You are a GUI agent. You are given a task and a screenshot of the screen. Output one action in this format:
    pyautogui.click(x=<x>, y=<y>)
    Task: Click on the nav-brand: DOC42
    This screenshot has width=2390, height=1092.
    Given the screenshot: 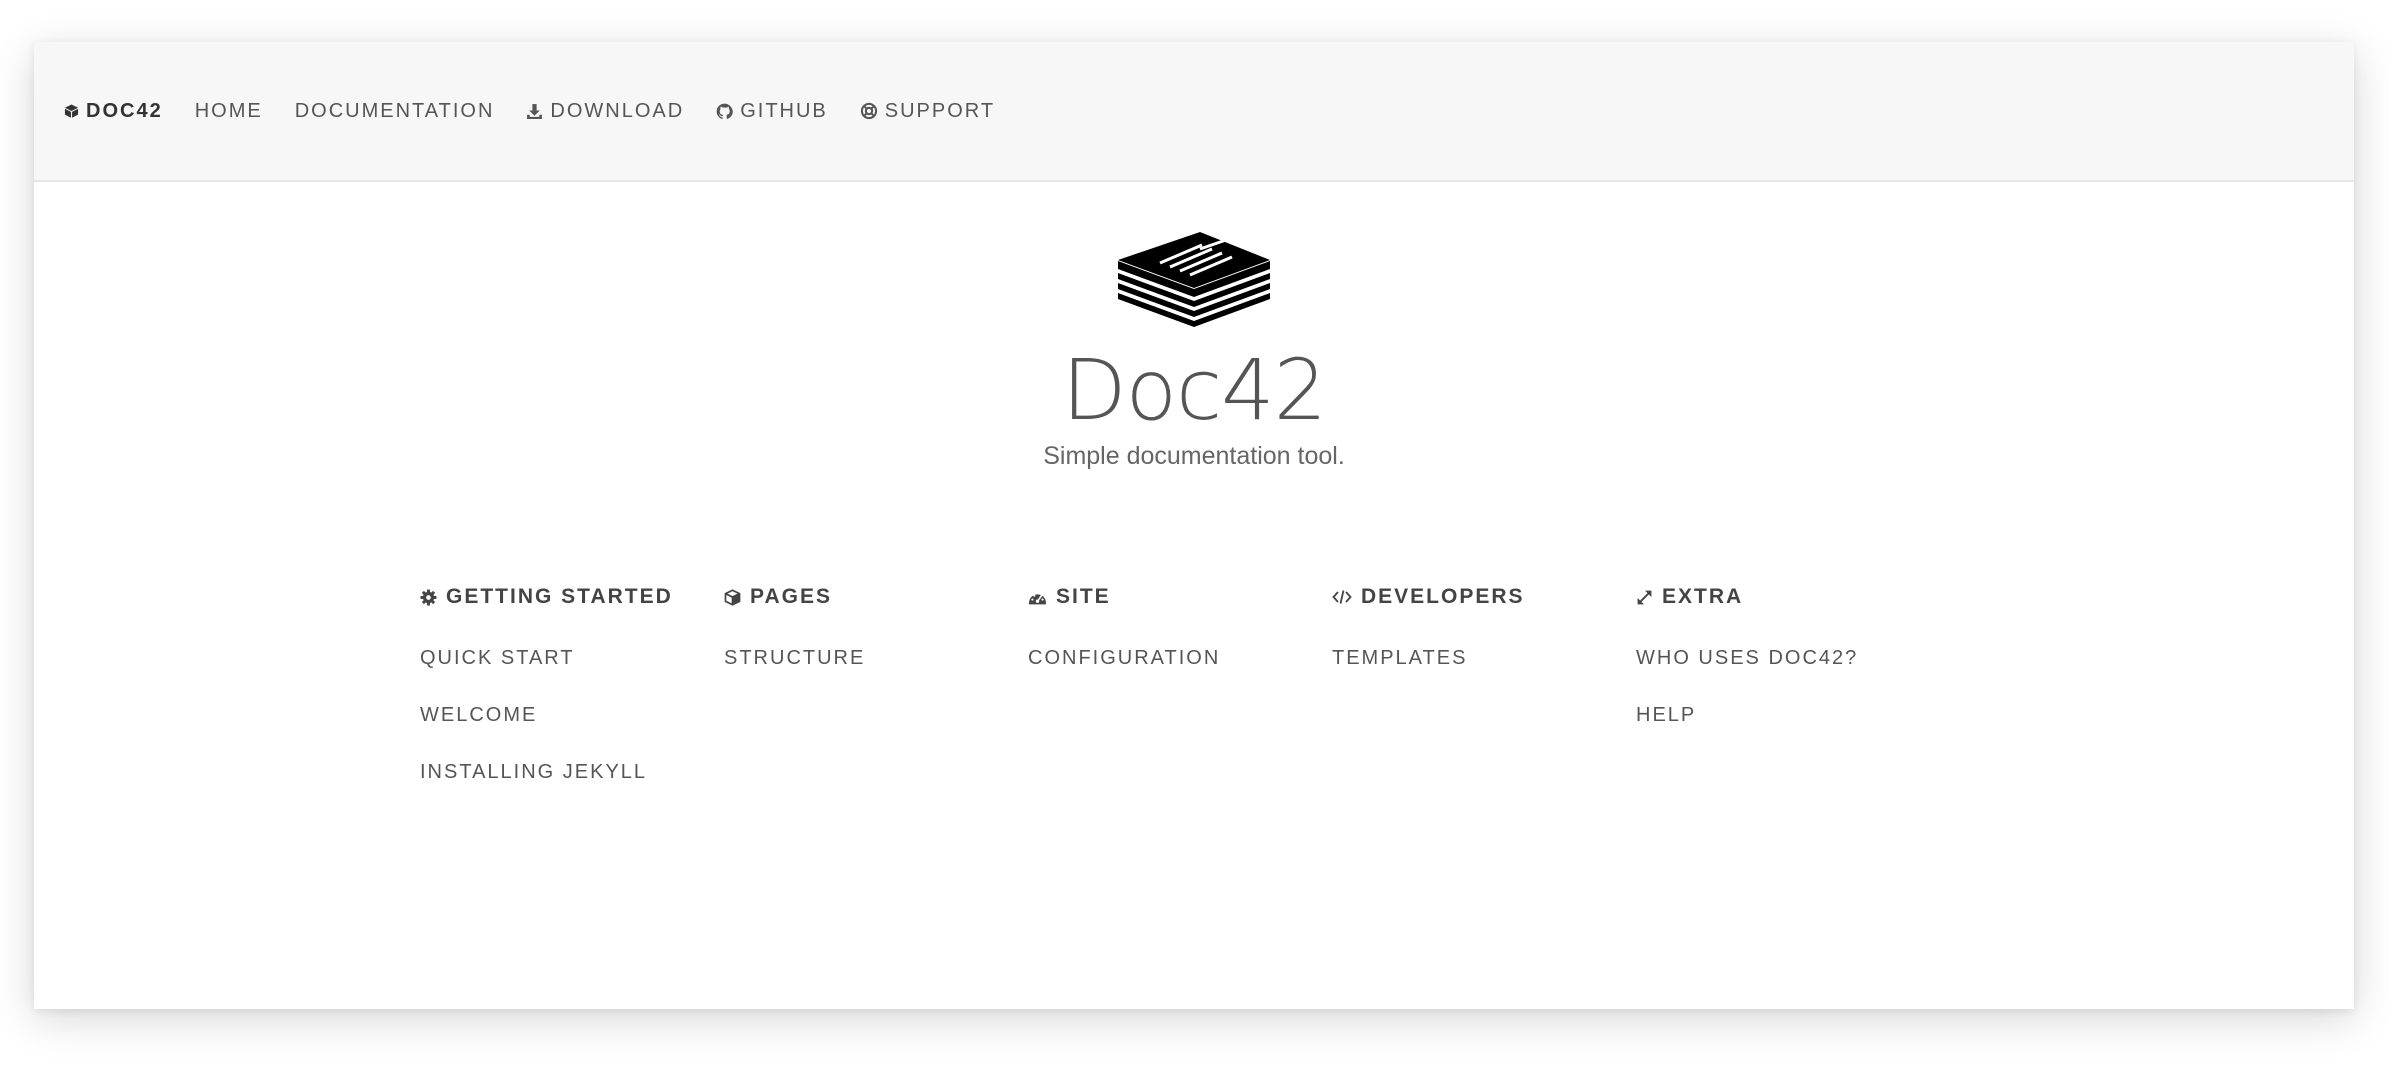 What is the action you would take?
    pyautogui.click(x=113, y=111)
    